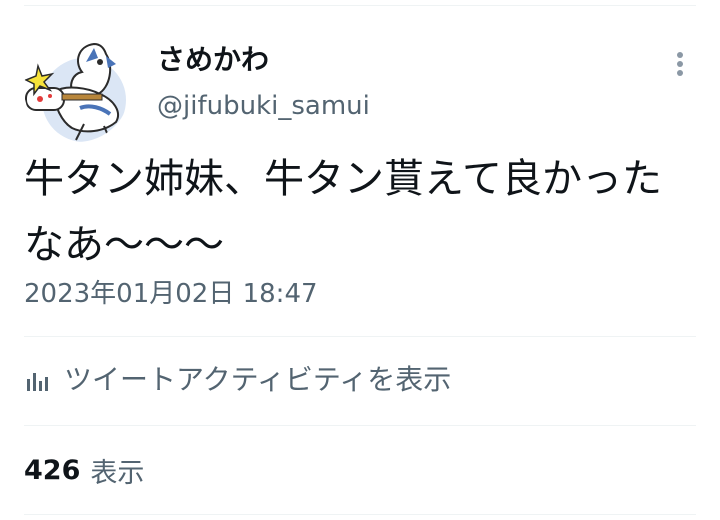  Describe the element at coordinates (258, 379) in the screenshot. I see `activity-label: ツイートアクティビティを表示` at that location.